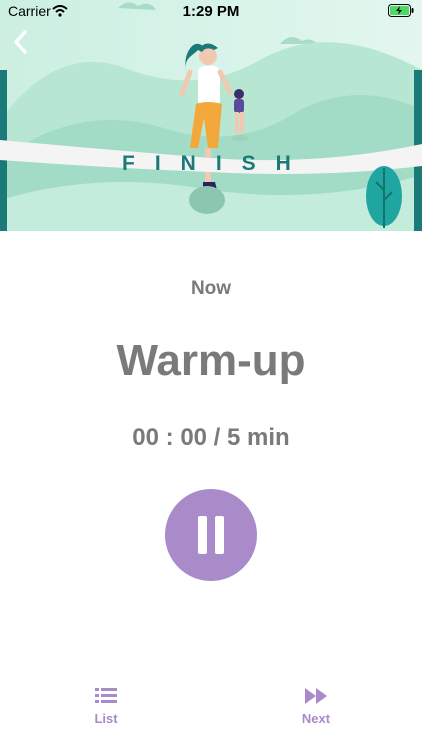 This screenshot has width=422, height=750. Describe the element at coordinates (316, 707) in the screenshot. I see `tab-next: Next` at that location.